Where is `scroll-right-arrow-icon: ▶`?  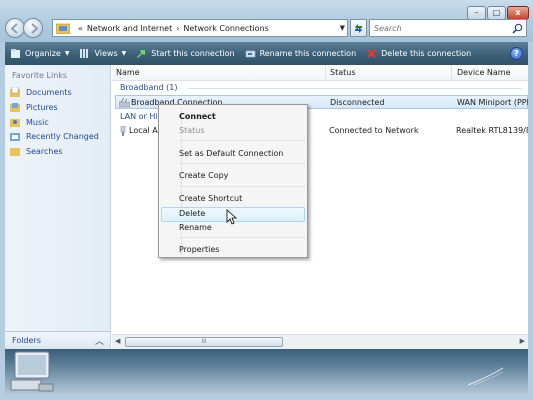
scroll-right-arrow-icon: ▶ is located at coordinates (522, 341).